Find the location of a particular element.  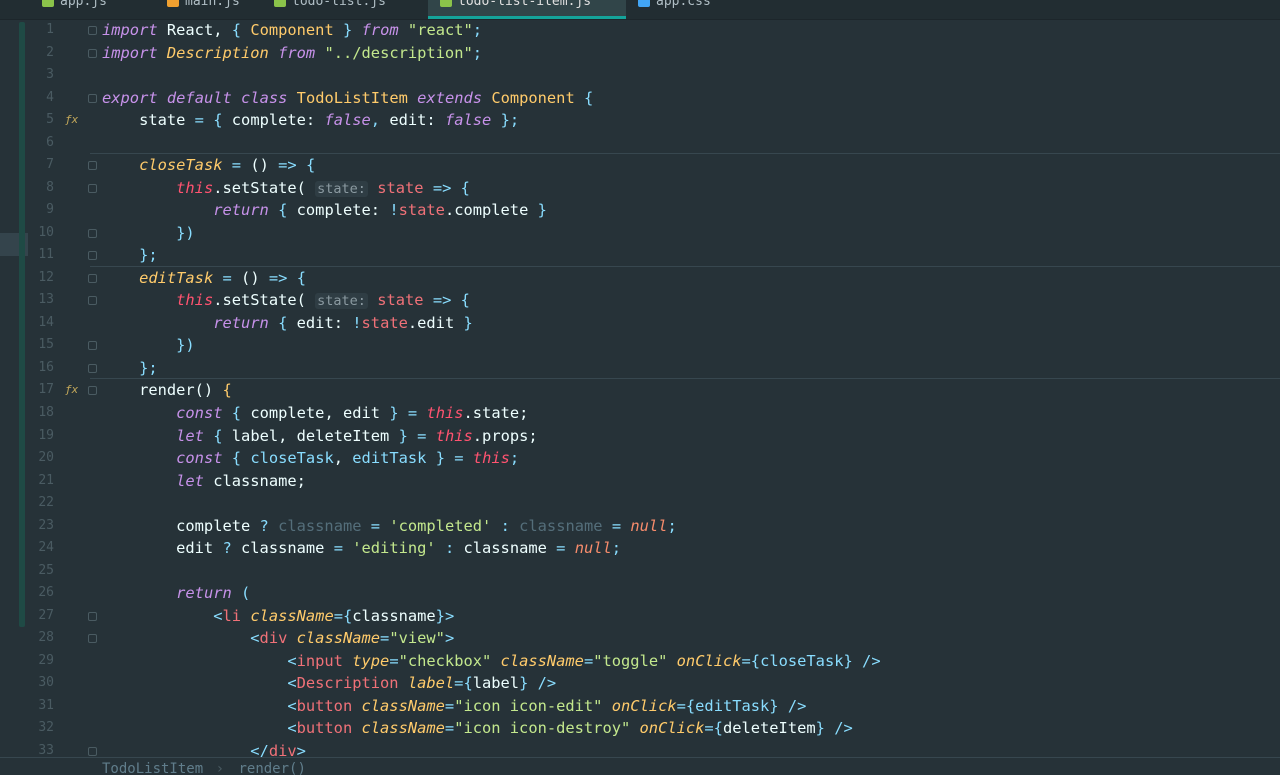

line-number: 24 is located at coordinates (41, 548).